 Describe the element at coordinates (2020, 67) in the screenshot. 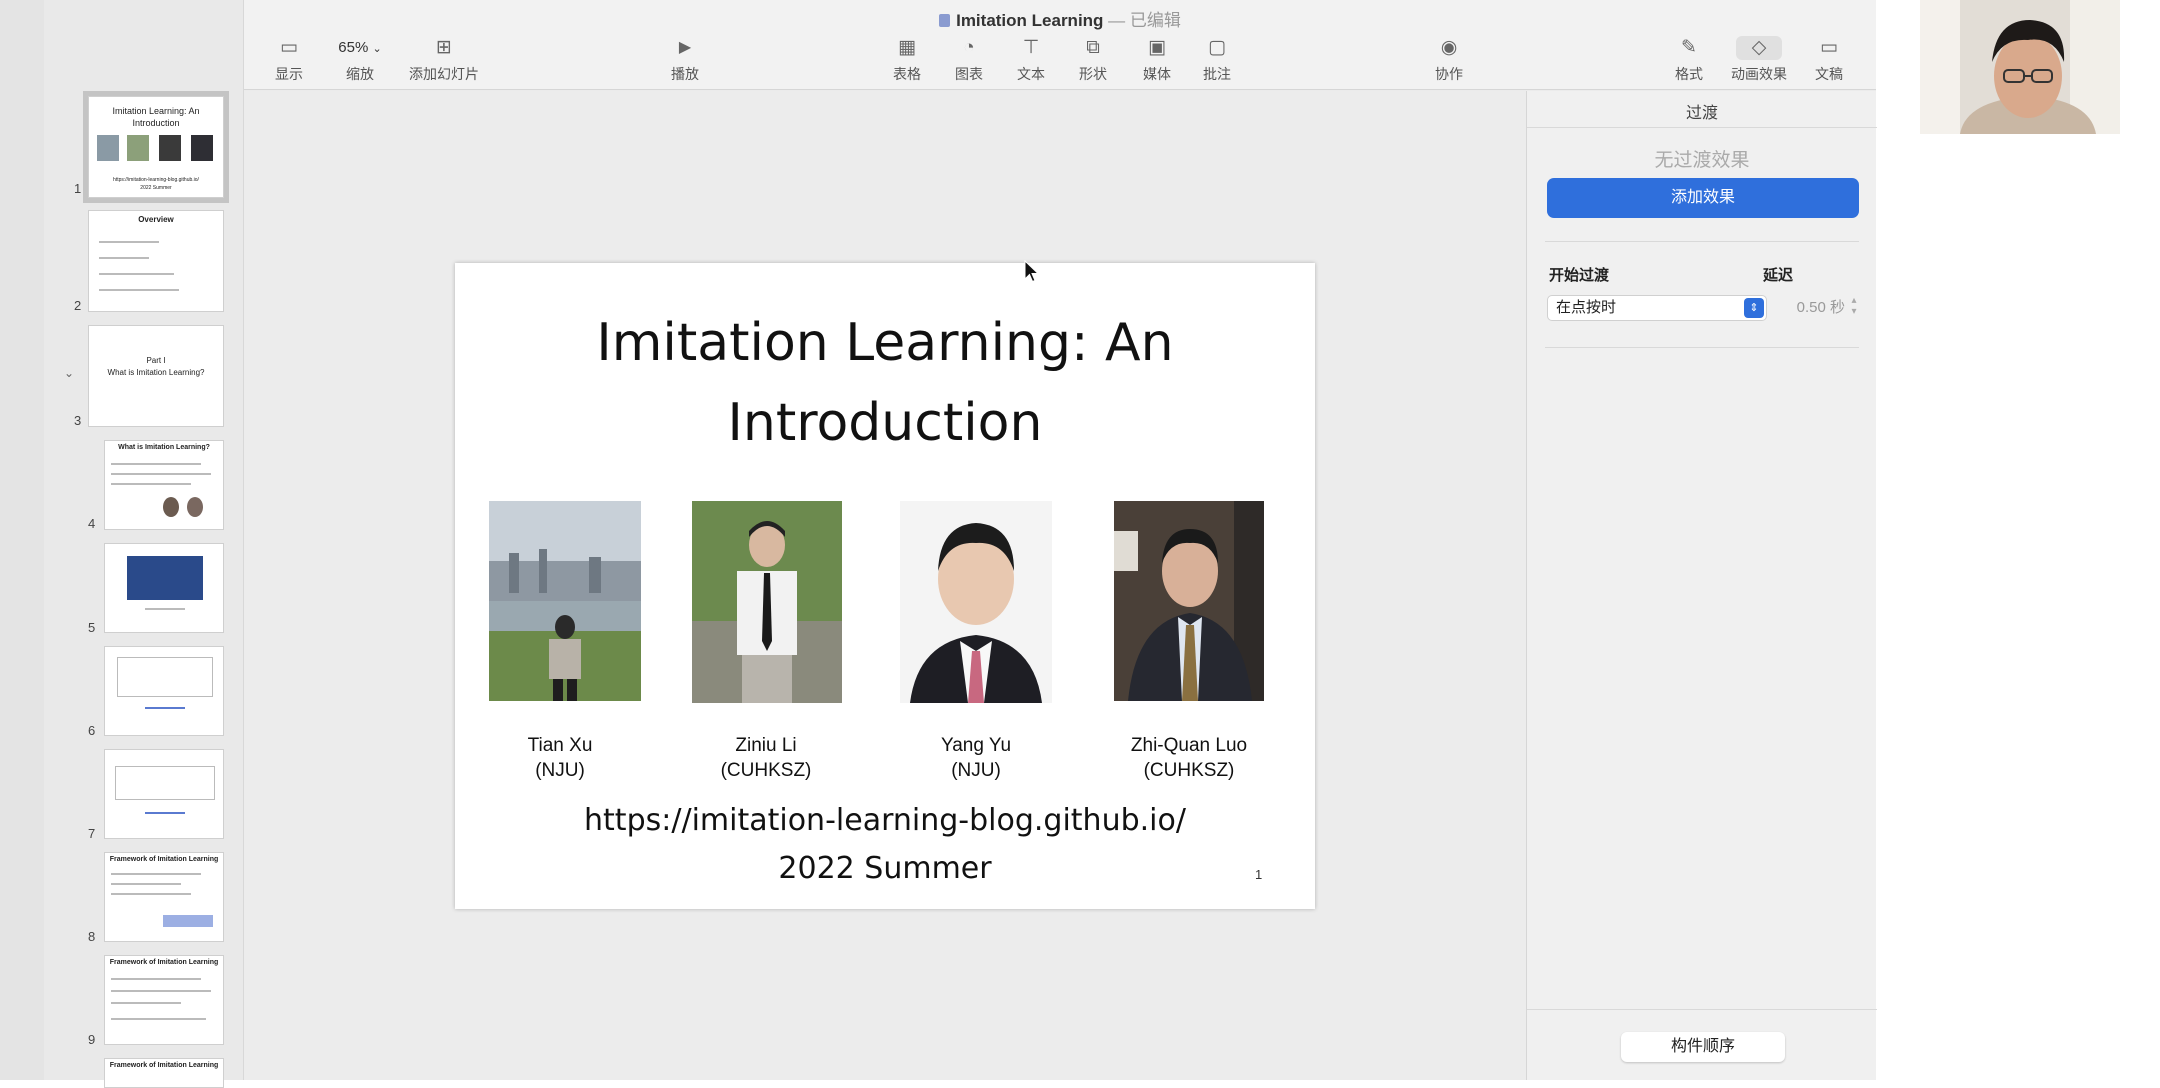

I see `webcam-video-overlay` at that location.